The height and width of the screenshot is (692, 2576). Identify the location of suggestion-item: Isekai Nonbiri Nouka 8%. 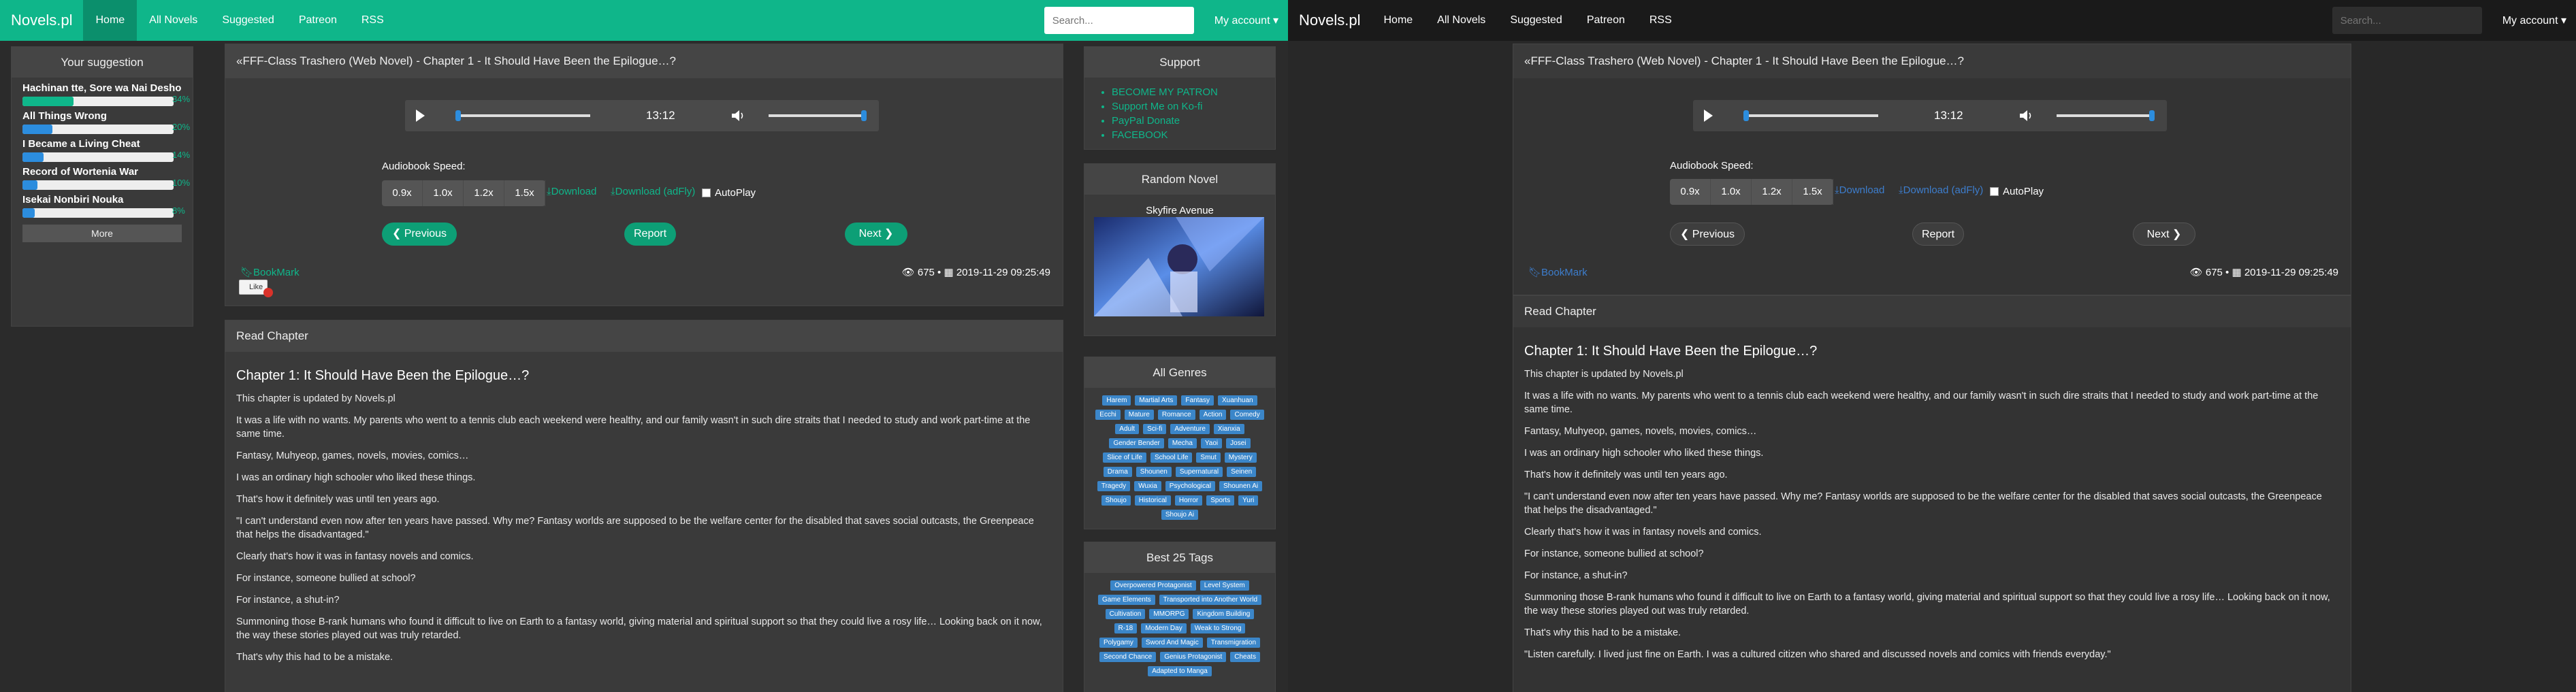
(103, 204).